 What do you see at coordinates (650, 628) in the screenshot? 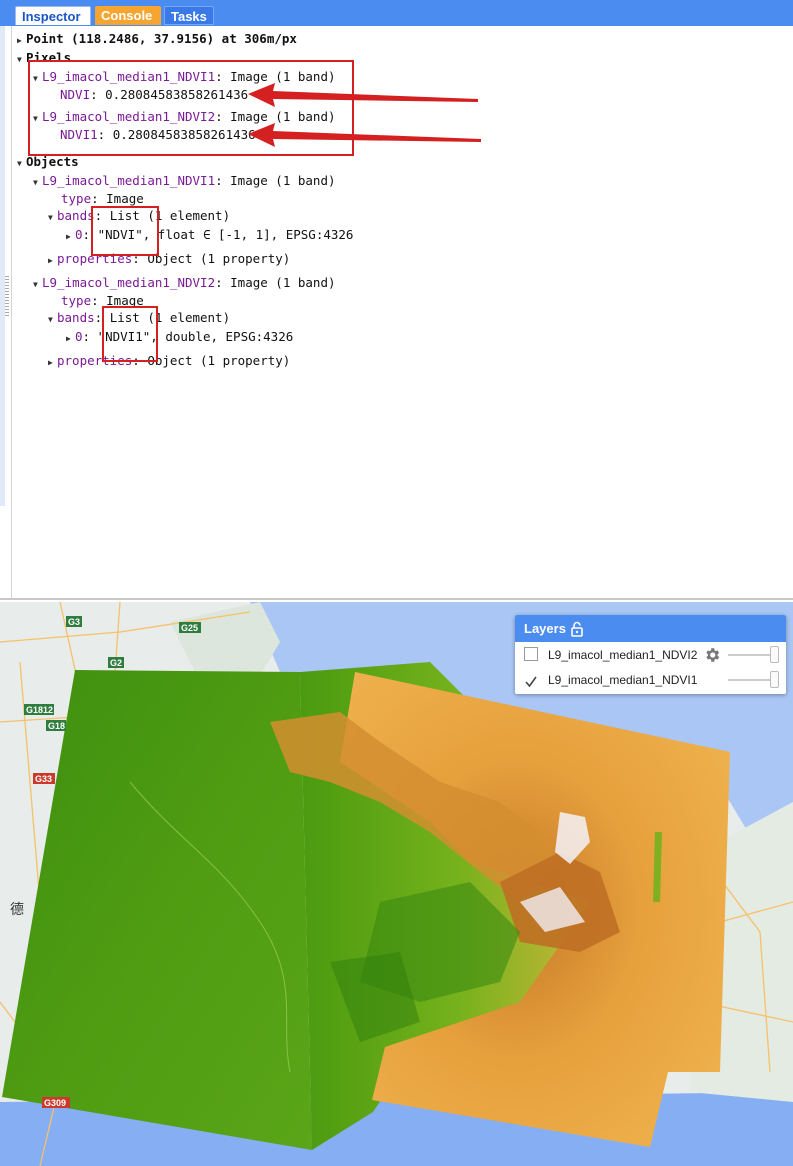
I see `layers-header: Layers` at bounding box center [650, 628].